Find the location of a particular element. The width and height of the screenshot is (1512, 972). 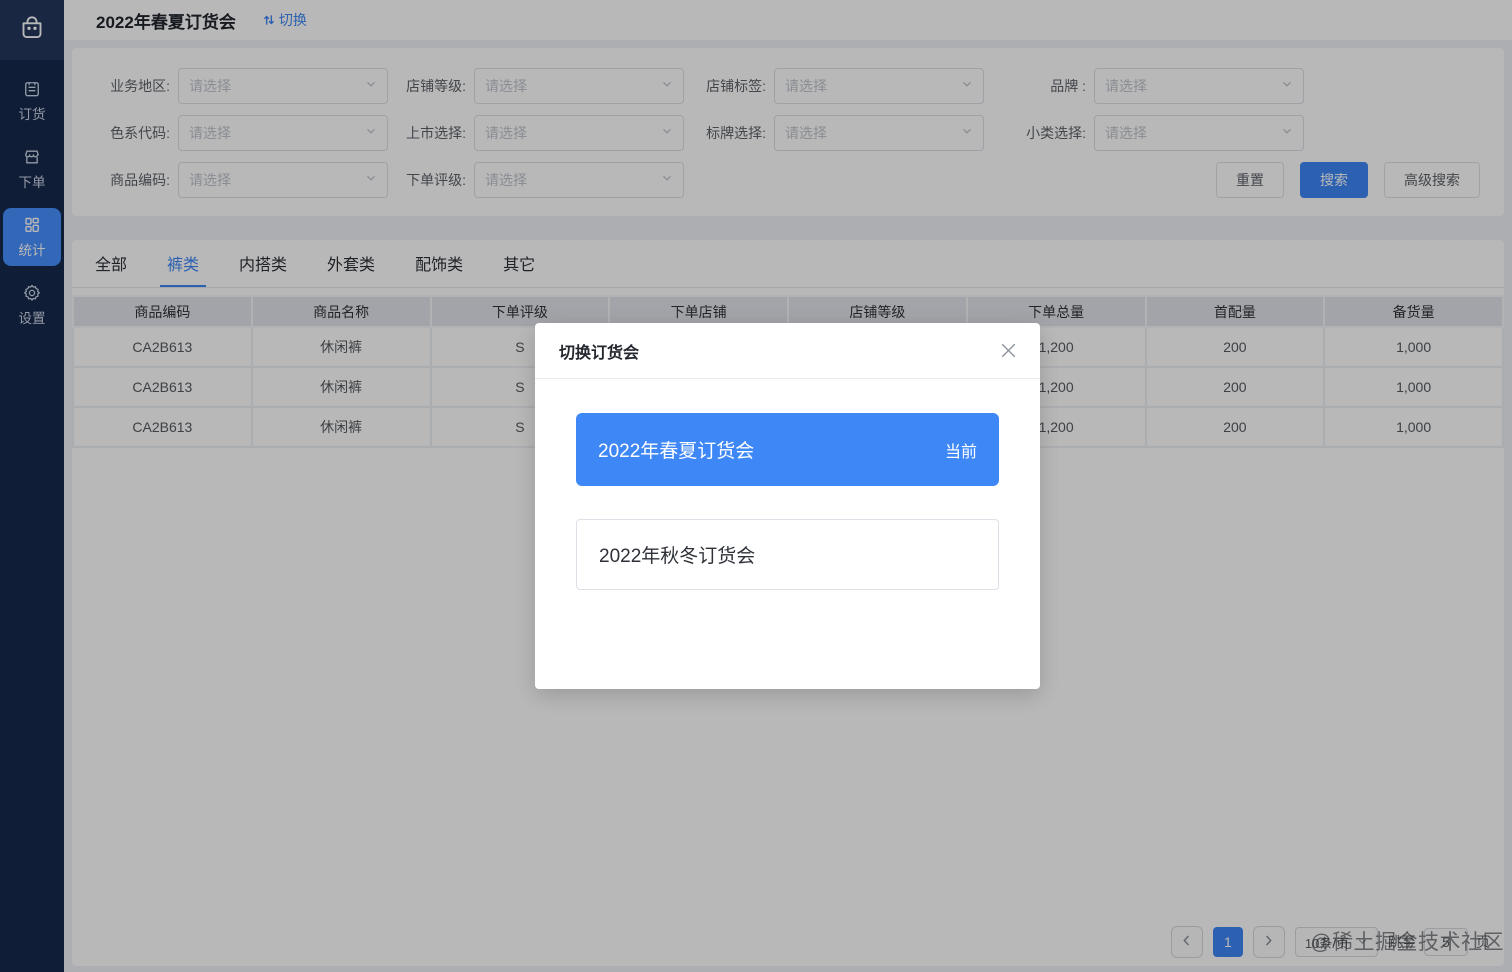

watermark: @稀土掘金技术社区 is located at coordinates (1407, 942).